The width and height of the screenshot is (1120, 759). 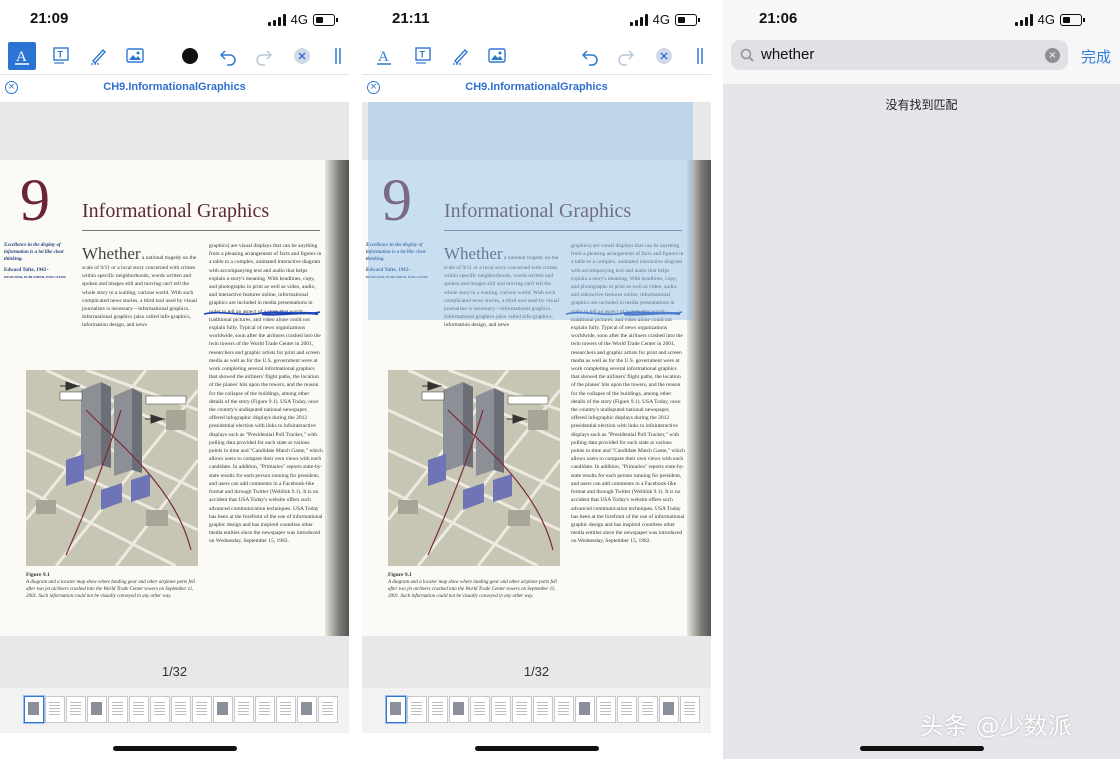 I want to click on wtc-diagram-image, so click(x=112, y=468).